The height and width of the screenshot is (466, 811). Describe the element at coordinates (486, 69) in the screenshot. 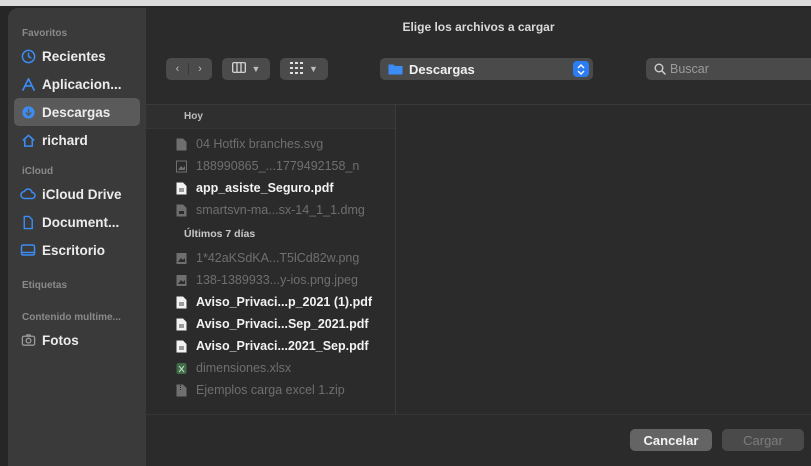

I see `location-popup: Descargas` at that location.